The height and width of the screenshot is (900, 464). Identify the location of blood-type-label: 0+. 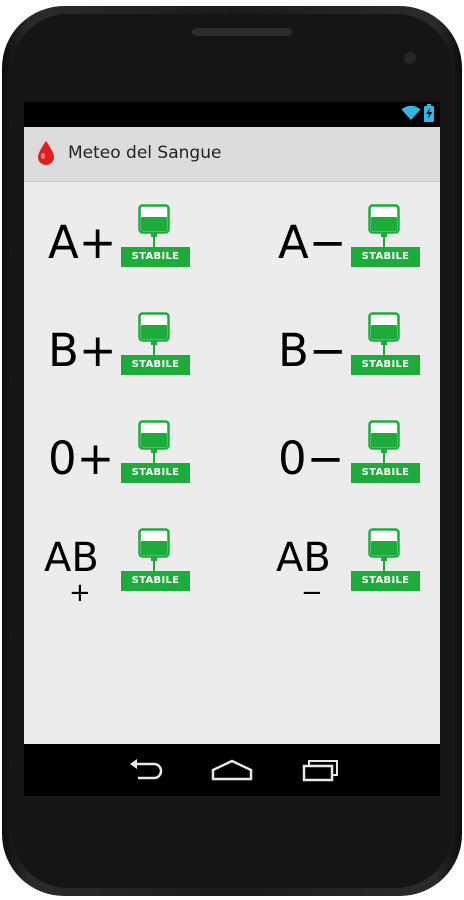
(81, 458).